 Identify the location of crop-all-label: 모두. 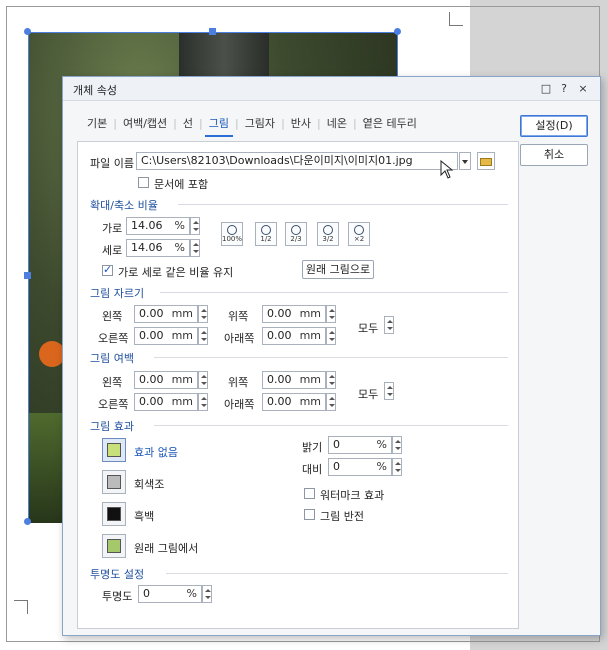
(368, 328).